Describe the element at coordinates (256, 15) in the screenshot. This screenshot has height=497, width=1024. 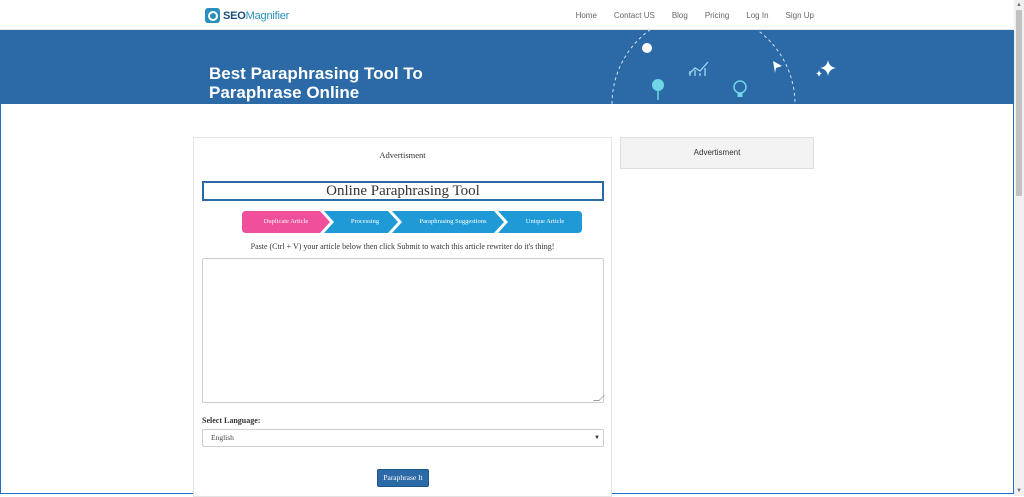
I see `logo-text: SEOMagnifier` at that location.